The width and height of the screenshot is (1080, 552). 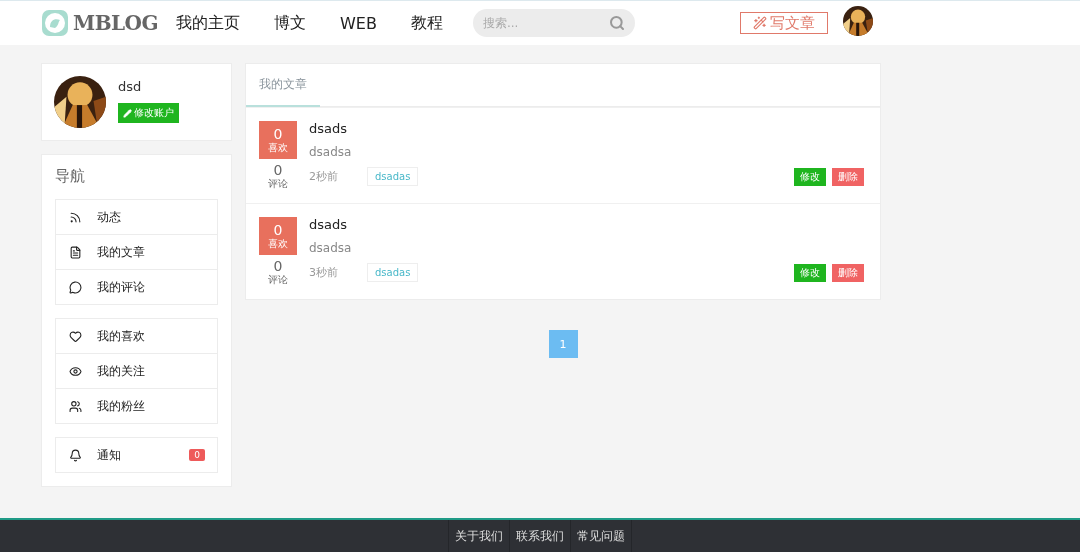 I want to click on nav-item: 我的粉丝, so click(x=136, y=405).